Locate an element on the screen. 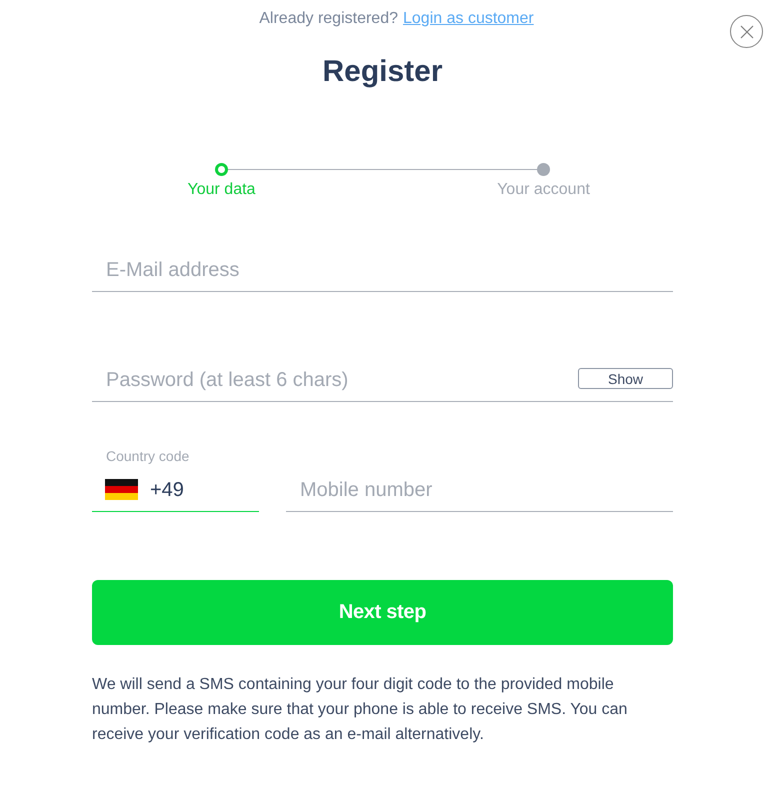  country-code-label: Country code is located at coordinates (147, 456).